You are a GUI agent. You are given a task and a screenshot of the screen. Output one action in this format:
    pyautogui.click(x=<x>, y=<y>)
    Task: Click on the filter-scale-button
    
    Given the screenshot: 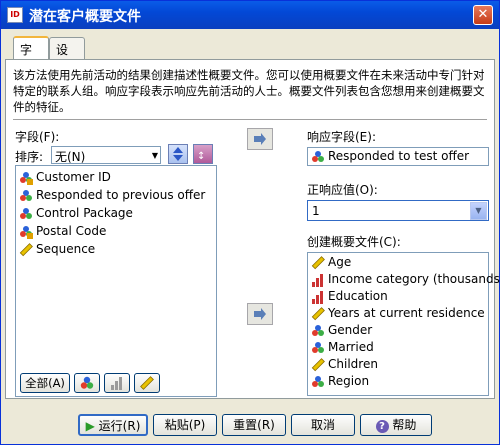 What is the action you would take?
    pyautogui.click(x=147, y=383)
    